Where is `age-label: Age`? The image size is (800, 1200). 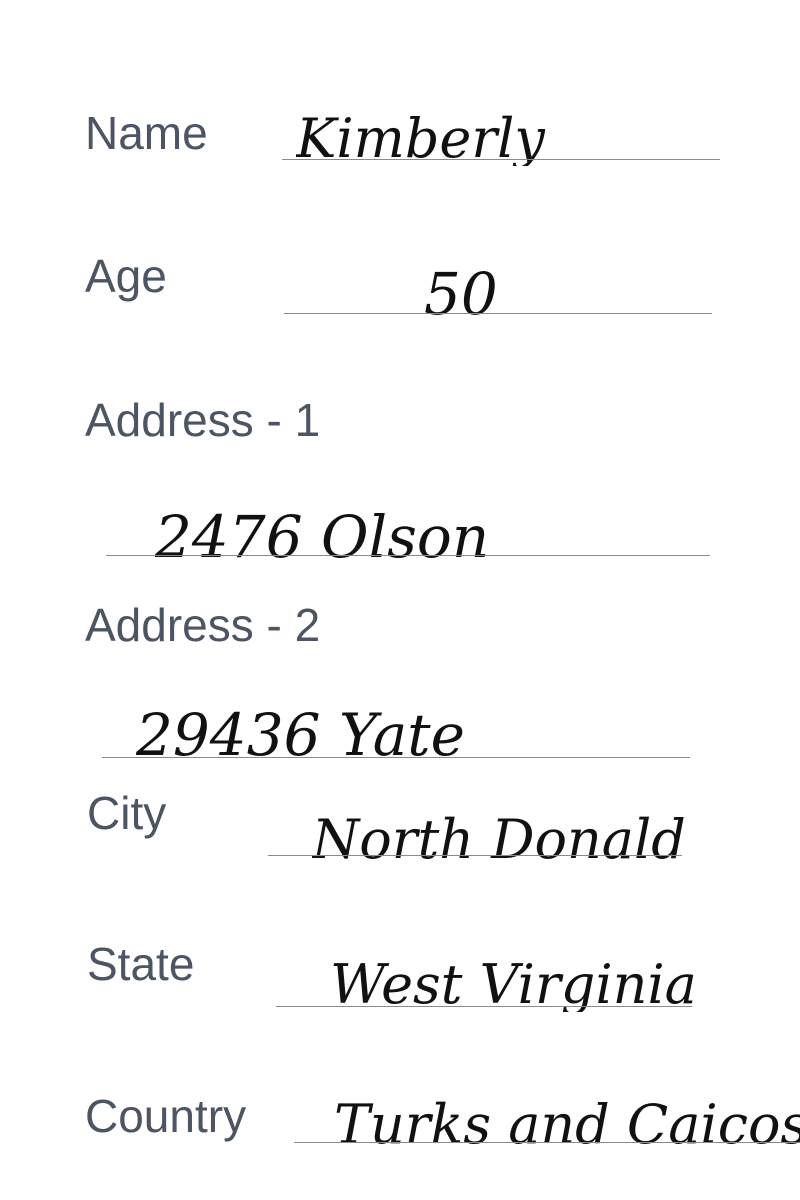
age-label: Age is located at coordinates (126, 276).